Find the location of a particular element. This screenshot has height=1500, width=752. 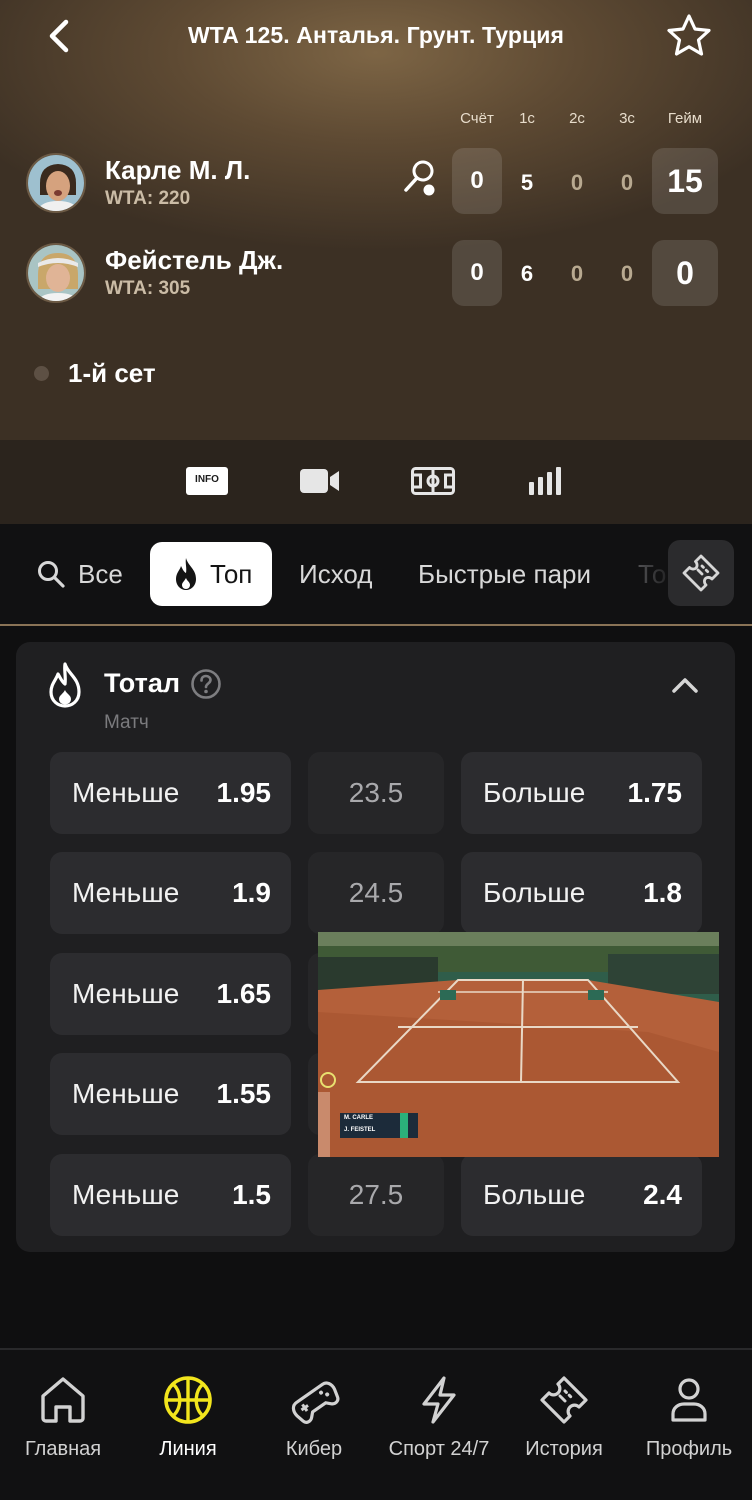

tab-all: Все is located at coordinates (79, 574).